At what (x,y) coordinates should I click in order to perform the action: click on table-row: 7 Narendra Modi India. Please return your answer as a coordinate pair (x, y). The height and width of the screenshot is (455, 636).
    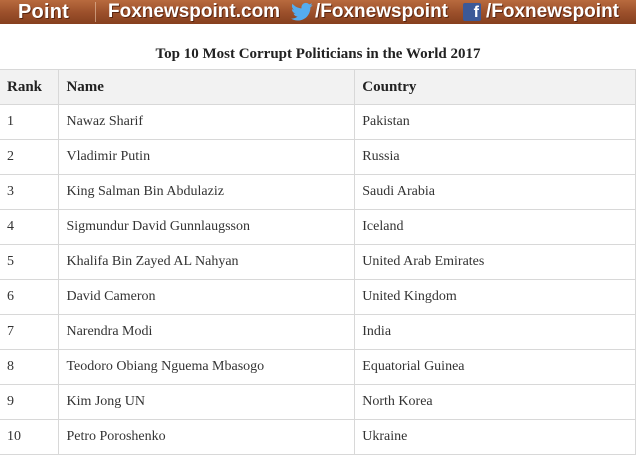
    Looking at the image, I should click on (318, 332).